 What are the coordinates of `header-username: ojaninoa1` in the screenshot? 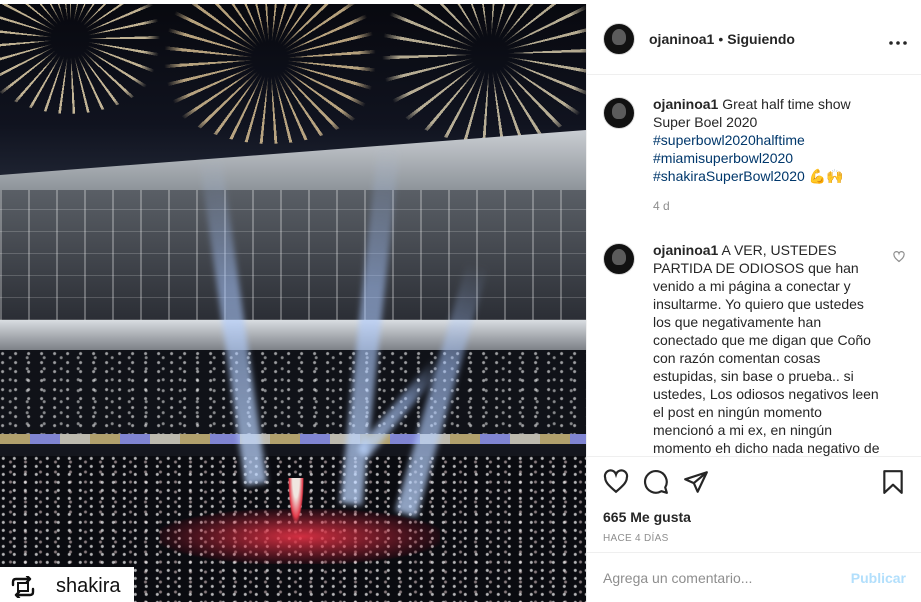 It's located at (681, 39).